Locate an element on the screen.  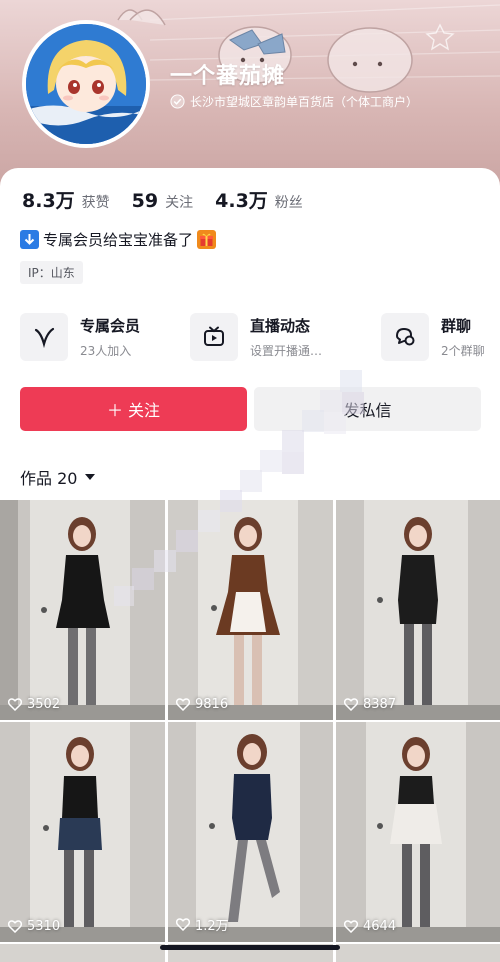
stat-followers: 4.3万 粉丝 is located at coordinates (259, 199).